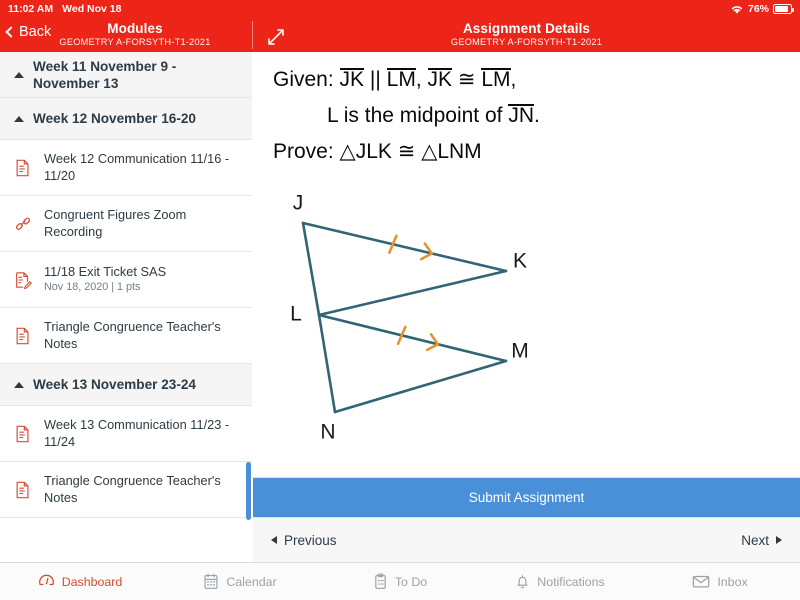 This screenshot has height=600, width=800. What do you see at coordinates (701, 581) in the screenshot?
I see `envelope-icon` at bounding box center [701, 581].